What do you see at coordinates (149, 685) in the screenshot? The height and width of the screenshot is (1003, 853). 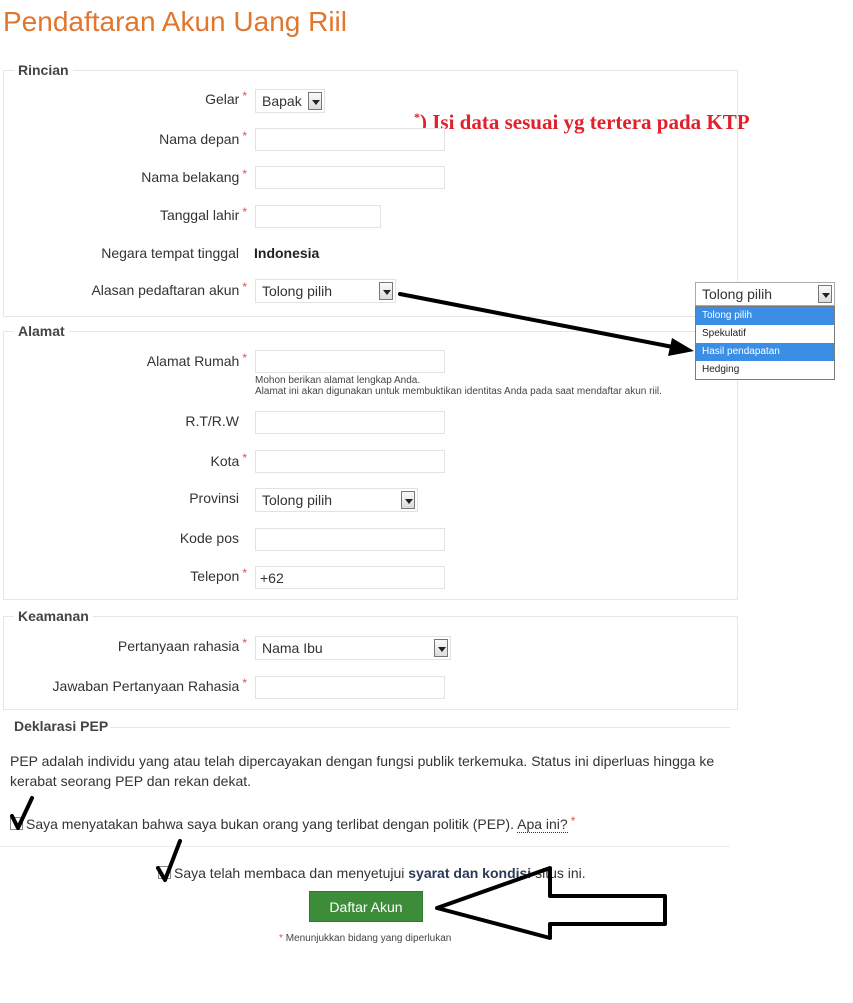 I see `jawaban-label: Jawaban Pertanyaan Rahasia *` at bounding box center [149, 685].